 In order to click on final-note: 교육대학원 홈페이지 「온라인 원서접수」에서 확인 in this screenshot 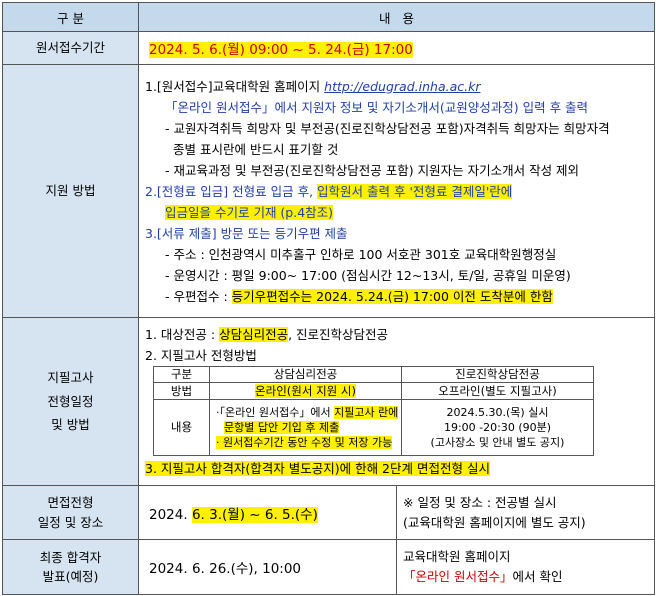, I will do `click(525, 567)`.